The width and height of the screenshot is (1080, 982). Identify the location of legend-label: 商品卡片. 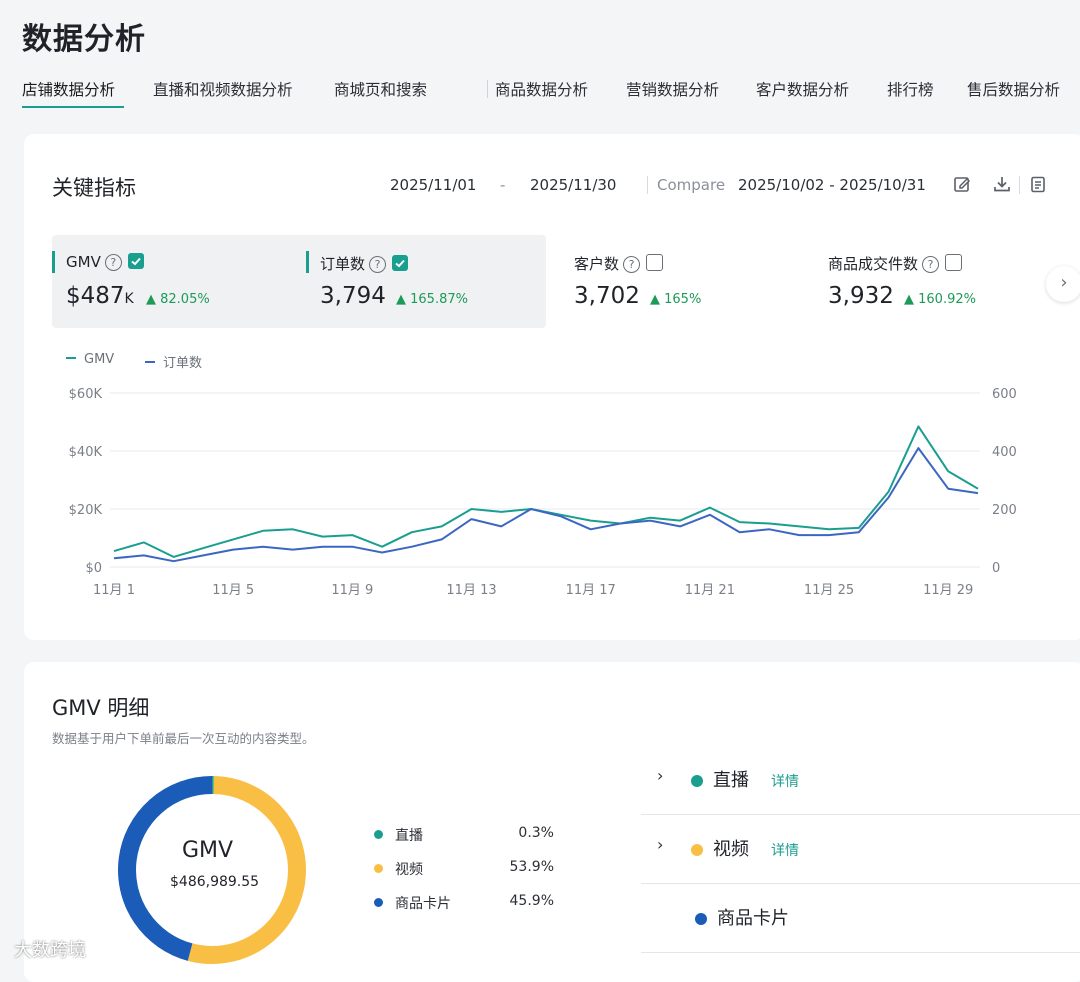
(423, 904).